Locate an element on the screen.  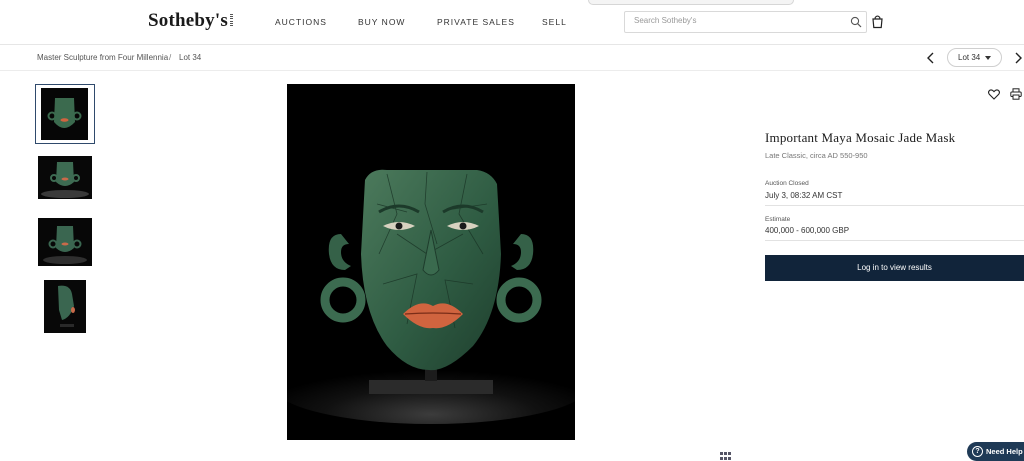
nav-buy-now: BUY NOW is located at coordinates (381, 22).